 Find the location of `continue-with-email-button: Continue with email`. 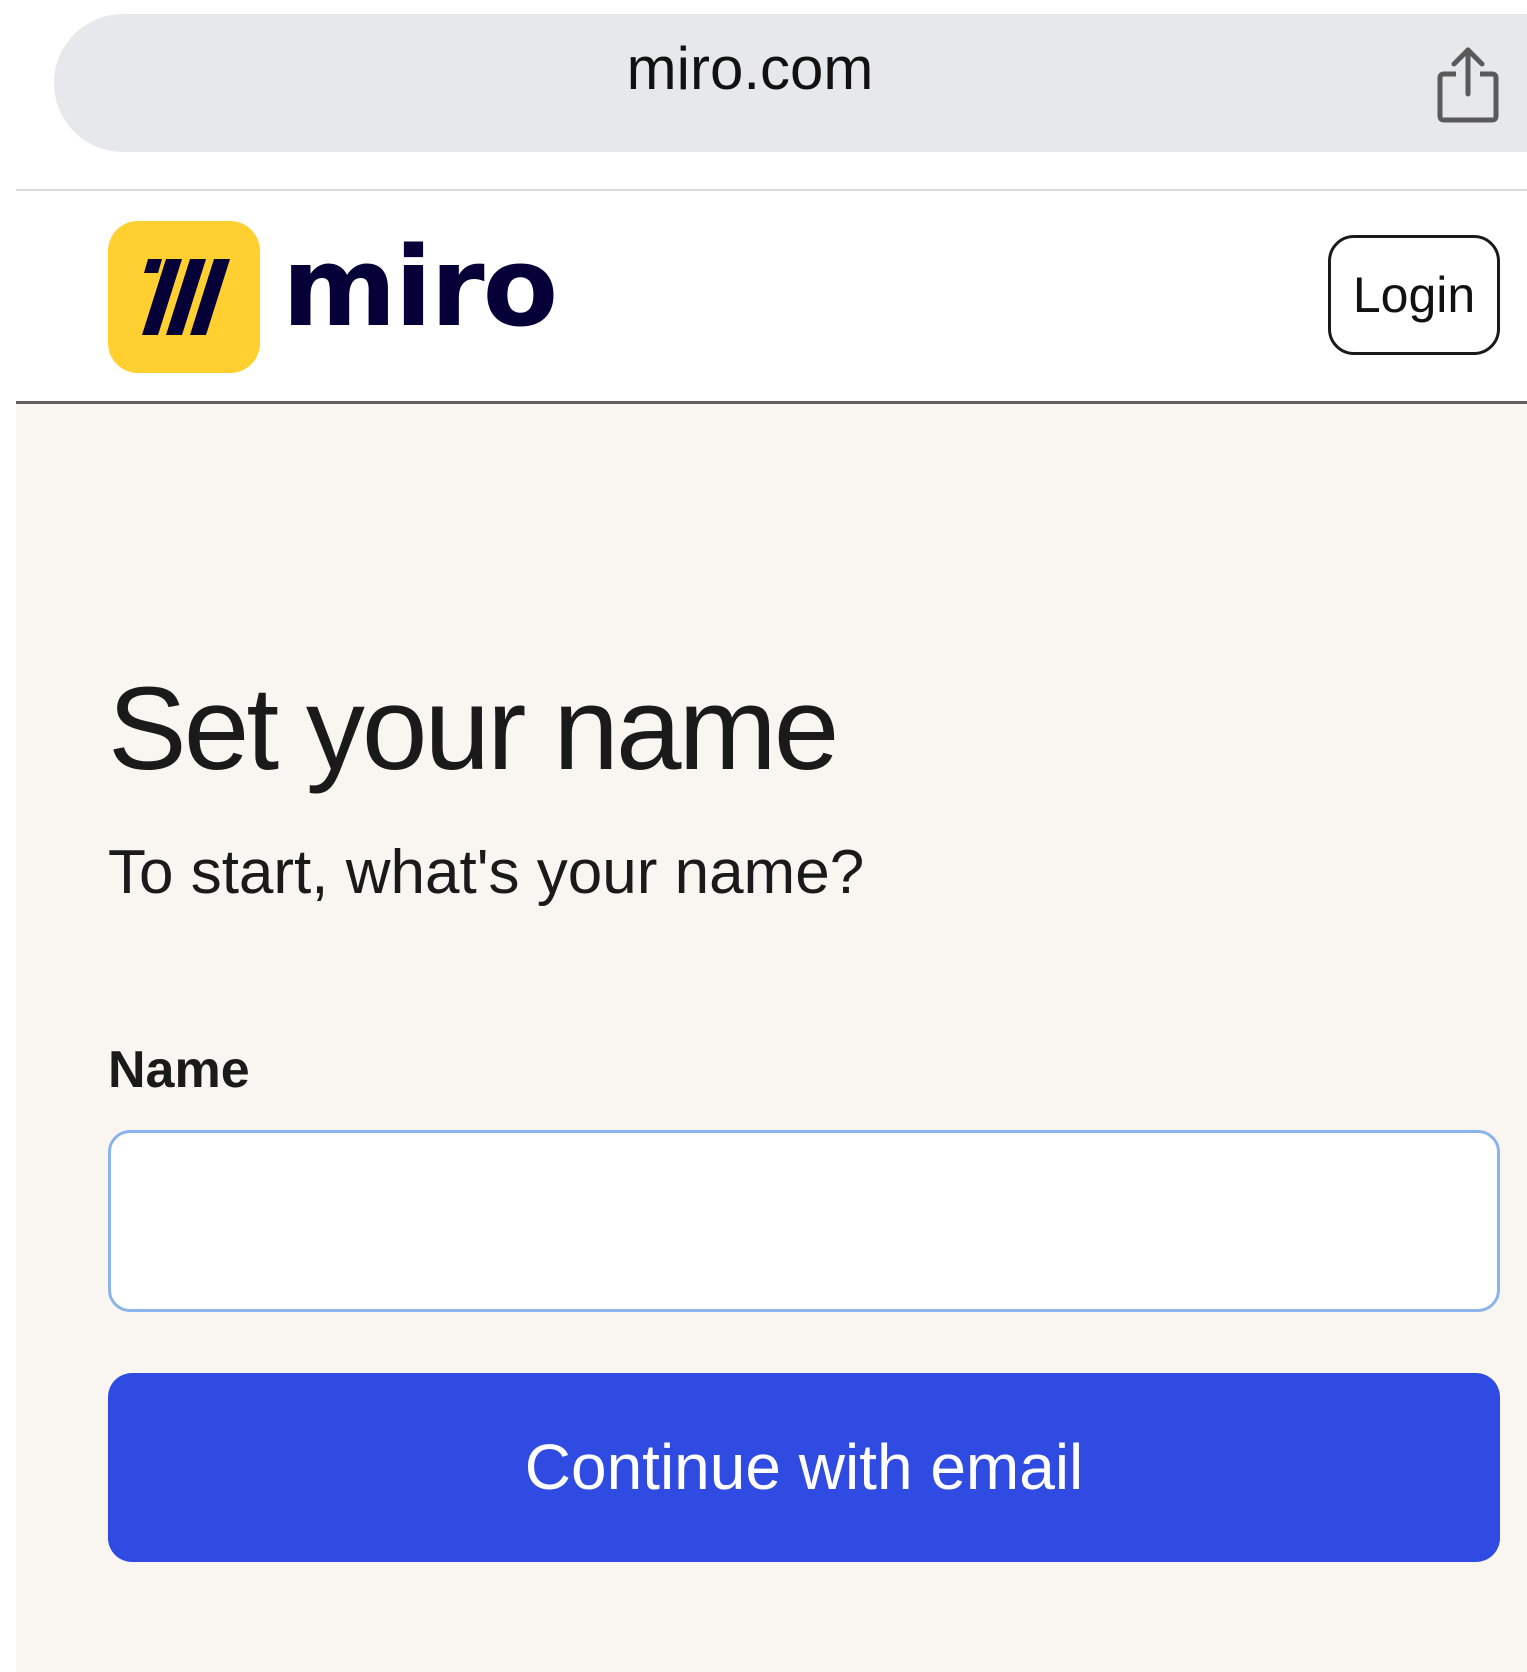

continue-with-email-button: Continue with email is located at coordinates (804, 1467).